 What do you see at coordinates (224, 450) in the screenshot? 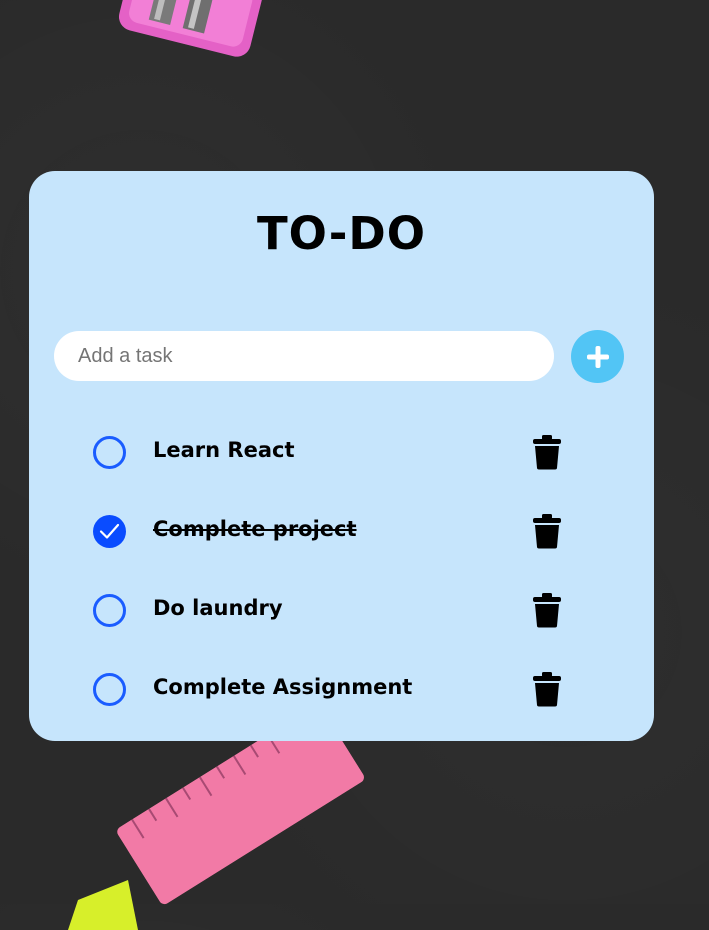
I see `task-label: Learn React` at bounding box center [224, 450].